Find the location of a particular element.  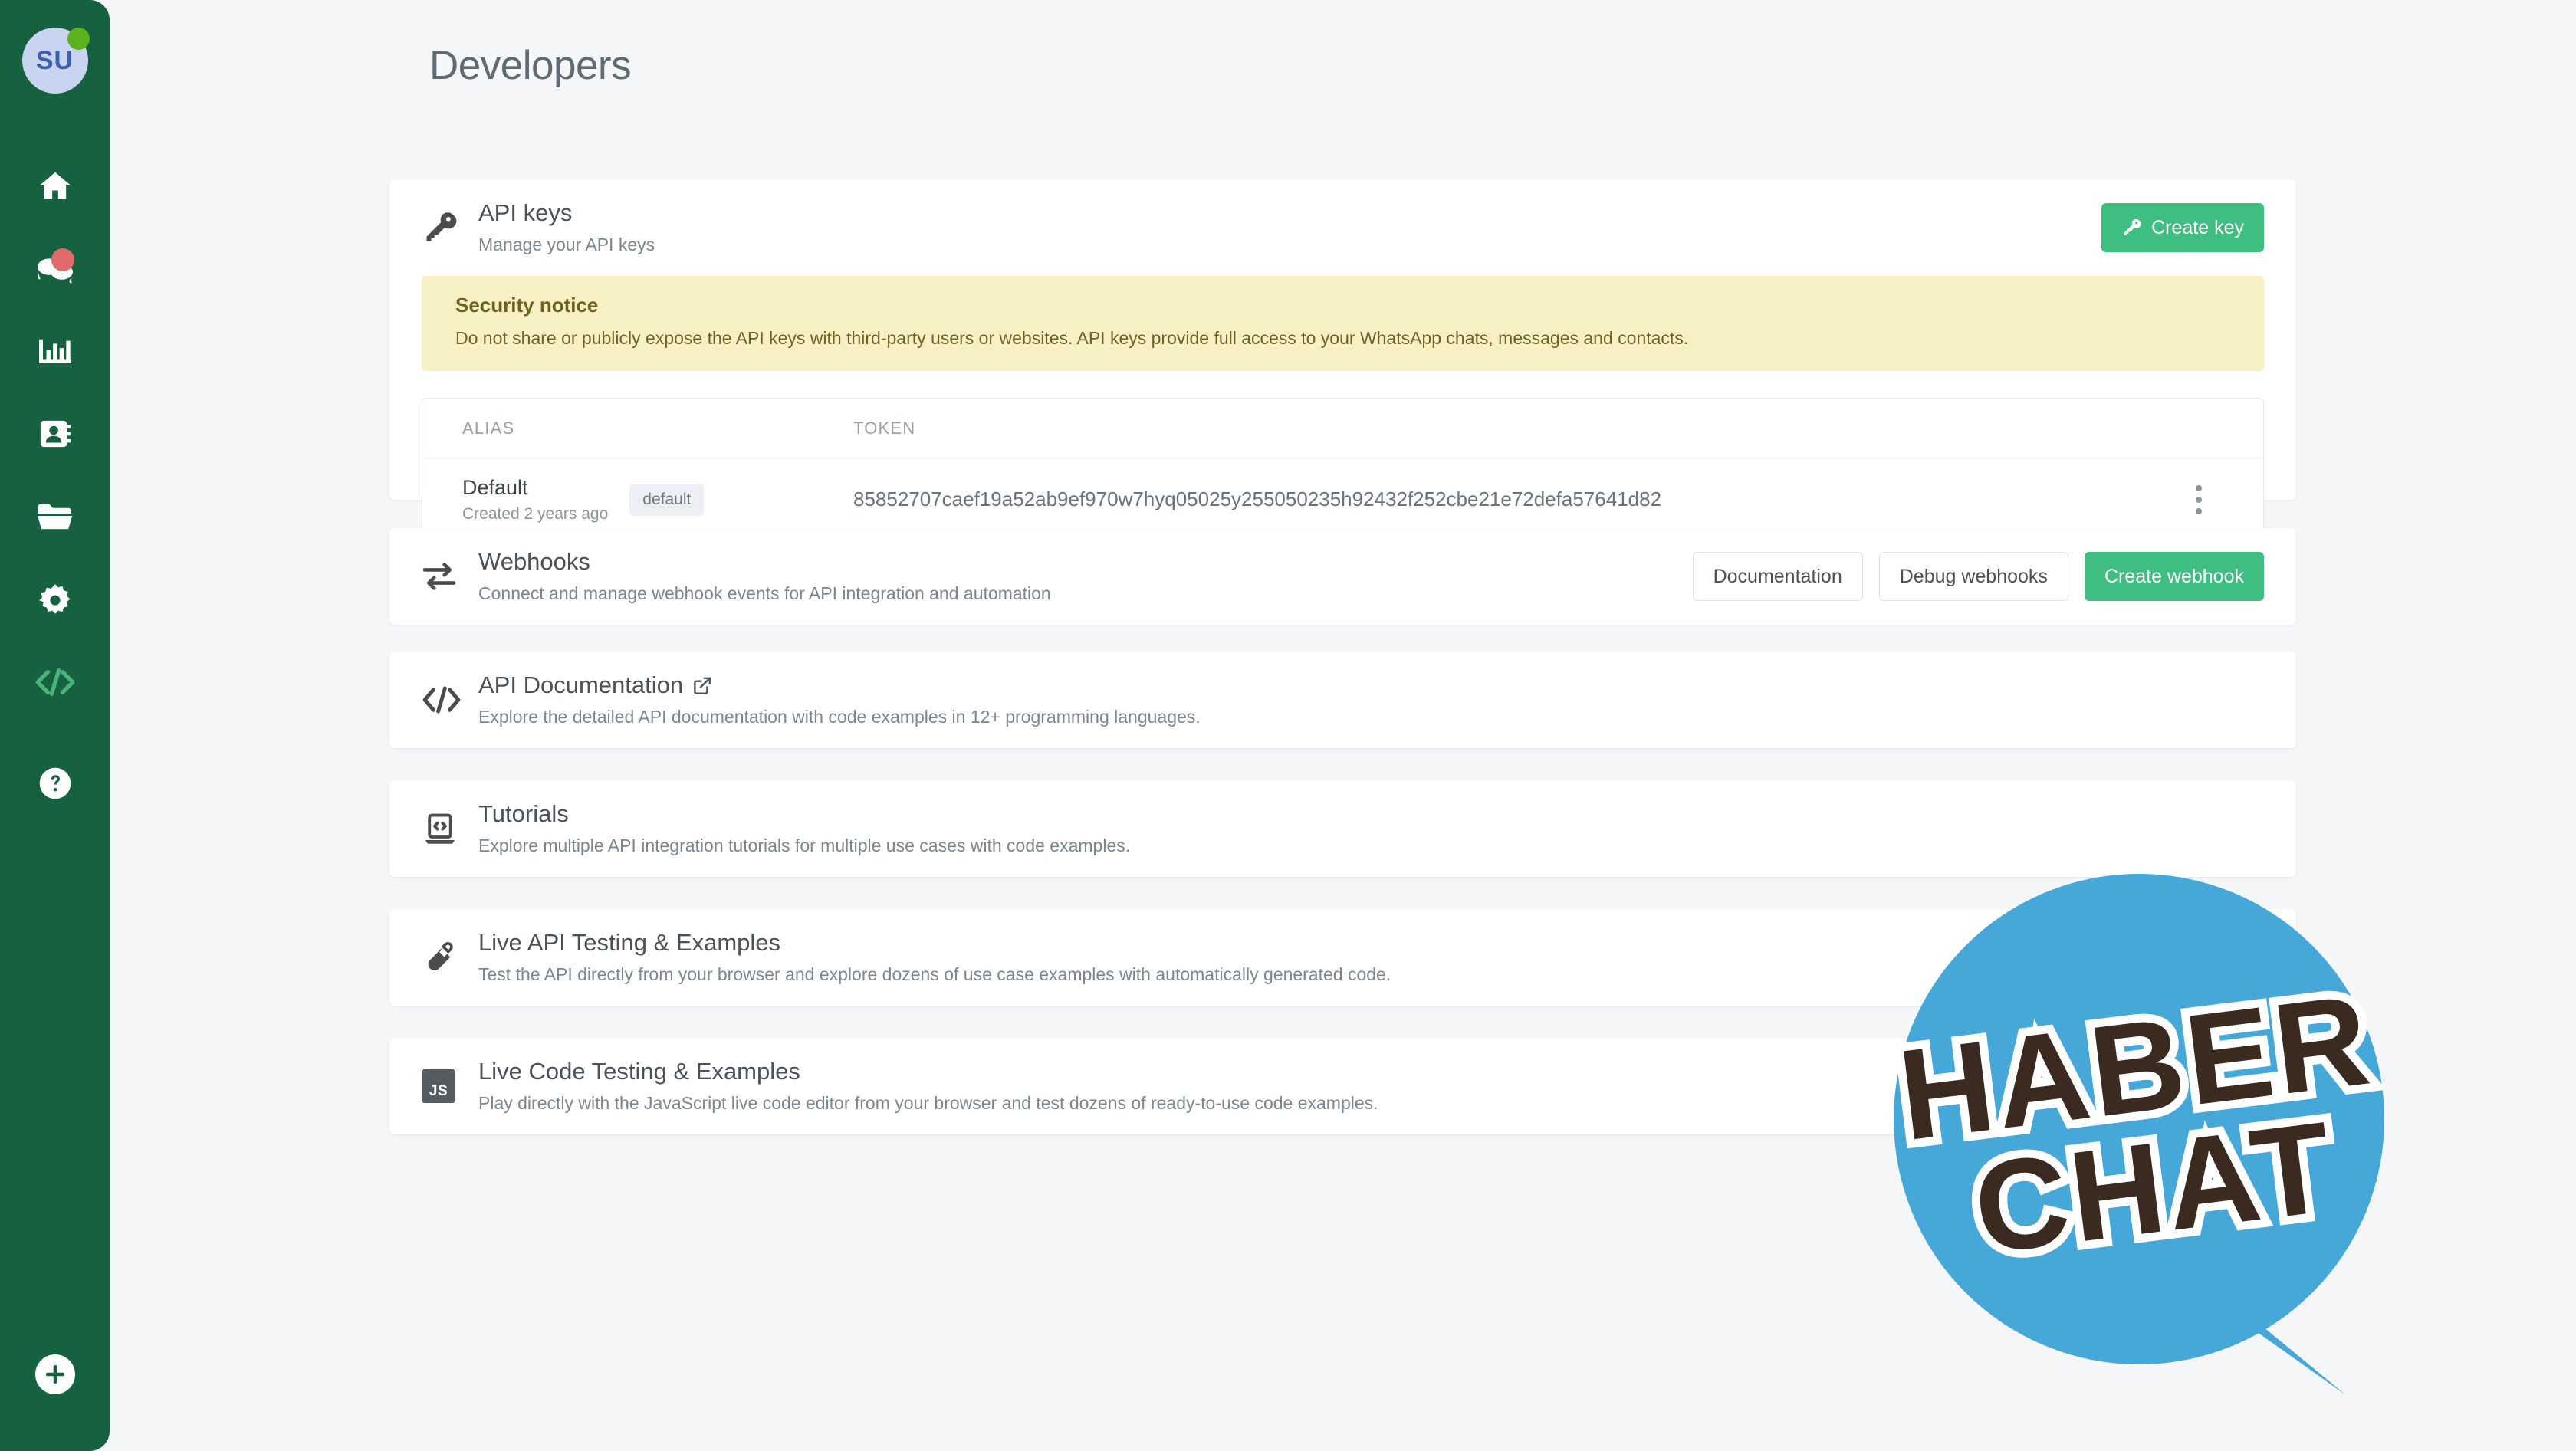

debug-webhooks-button: Debug webhooks is located at coordinates (1973, 576).